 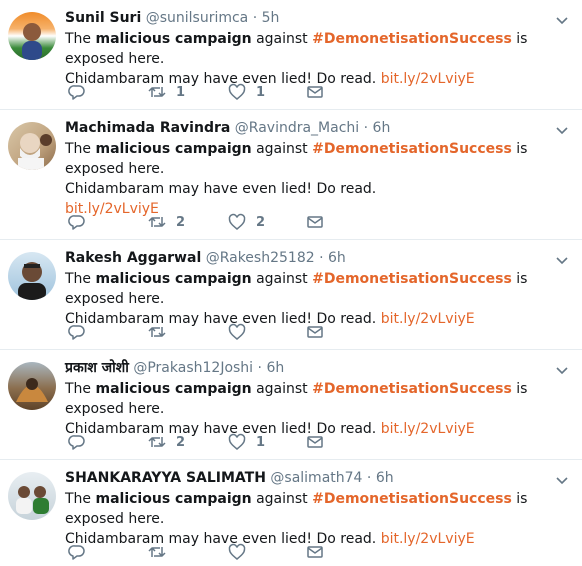 I want to click on tweet-header: Machimada Ravindra @Ravindra_Machi · 6h, so click(x=227, y=128).